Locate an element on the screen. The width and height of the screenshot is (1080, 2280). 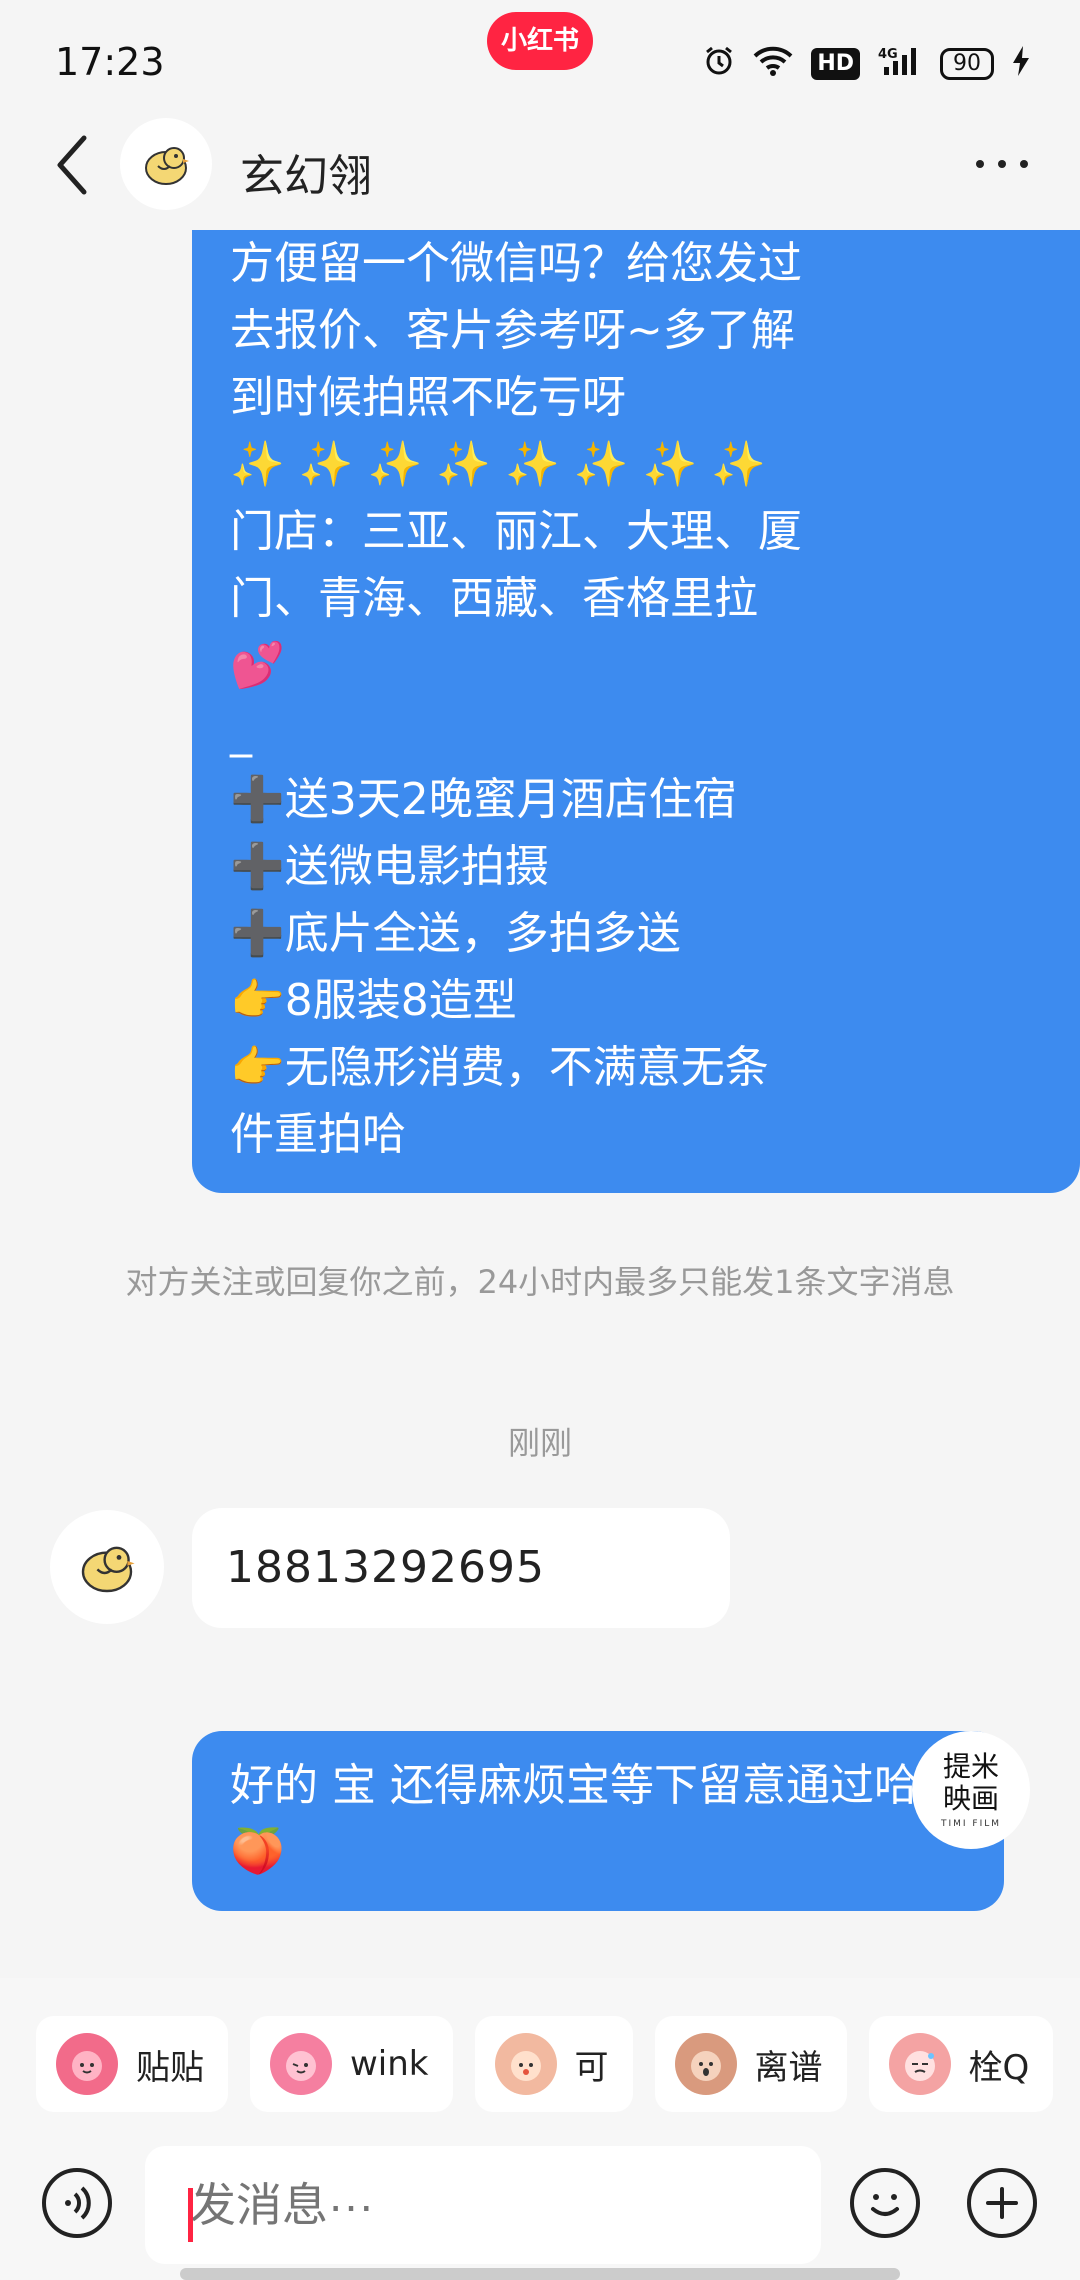
battery-indicator: 90 is located at coordinates (967, 64).